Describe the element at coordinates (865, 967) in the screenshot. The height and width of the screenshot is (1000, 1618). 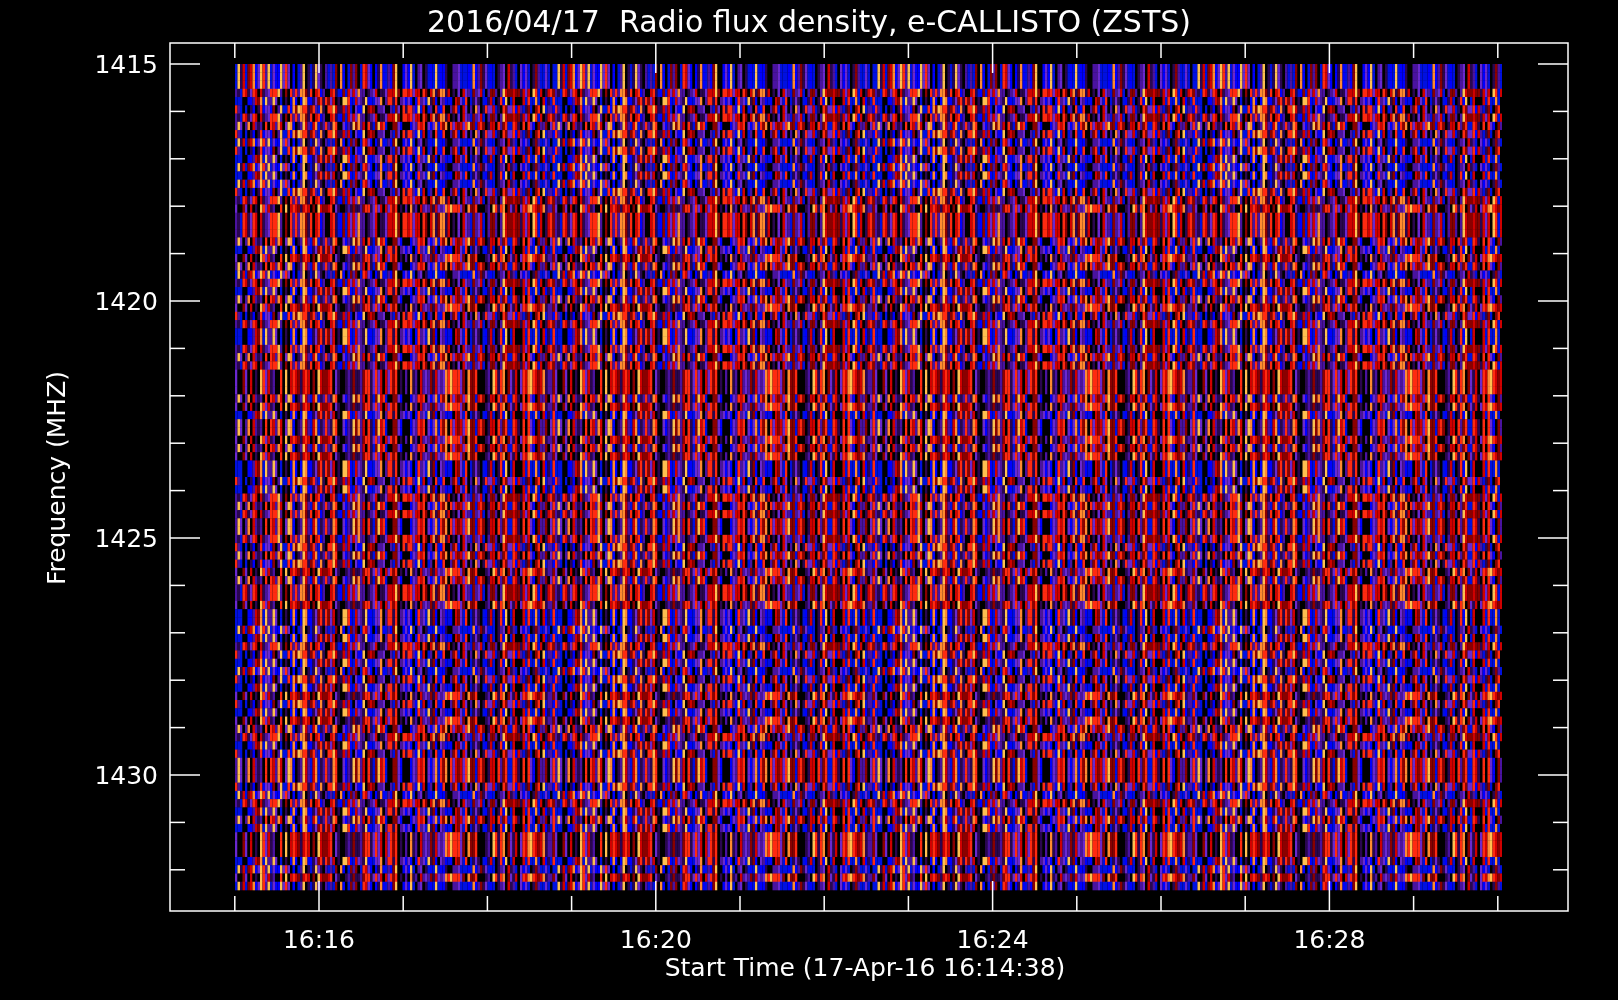
I see `x-axis-title: Start Time (17-Apr-16 16:14:38)` at that location.